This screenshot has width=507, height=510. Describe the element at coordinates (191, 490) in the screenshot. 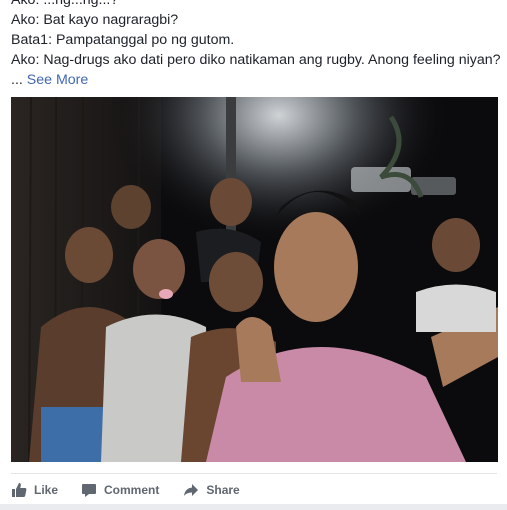

I see `share-arrow-icon` at that location.